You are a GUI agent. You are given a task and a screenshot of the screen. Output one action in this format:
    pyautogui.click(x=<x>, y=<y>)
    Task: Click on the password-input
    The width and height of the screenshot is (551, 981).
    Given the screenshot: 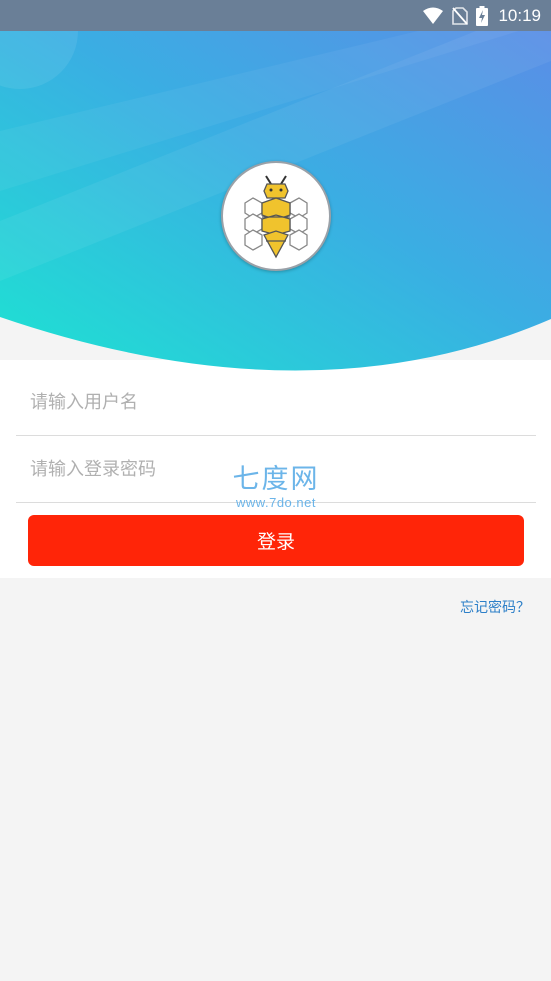 What is the action you would take?
    pyautogui.click(x=280, y=469)
    